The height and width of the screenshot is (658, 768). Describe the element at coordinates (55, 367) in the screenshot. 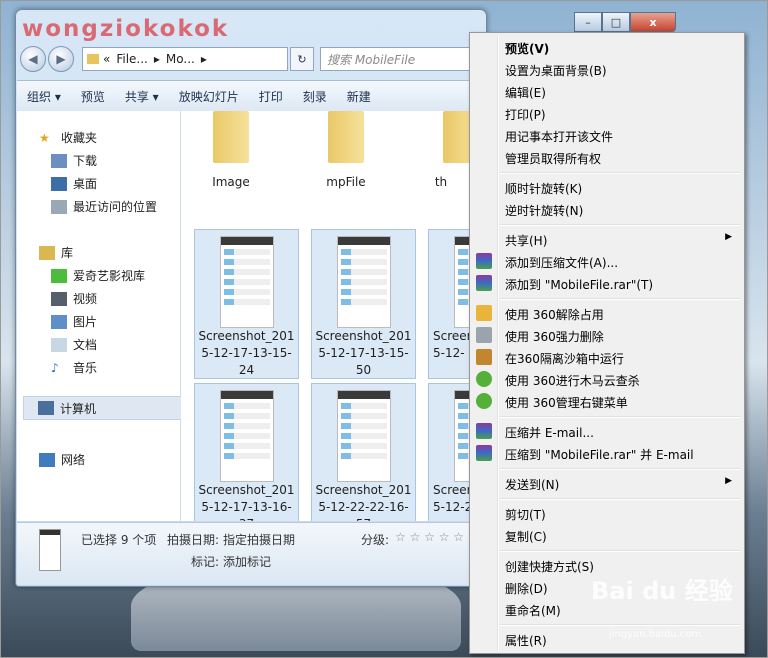

I see `music-icon: ♪` at that location.